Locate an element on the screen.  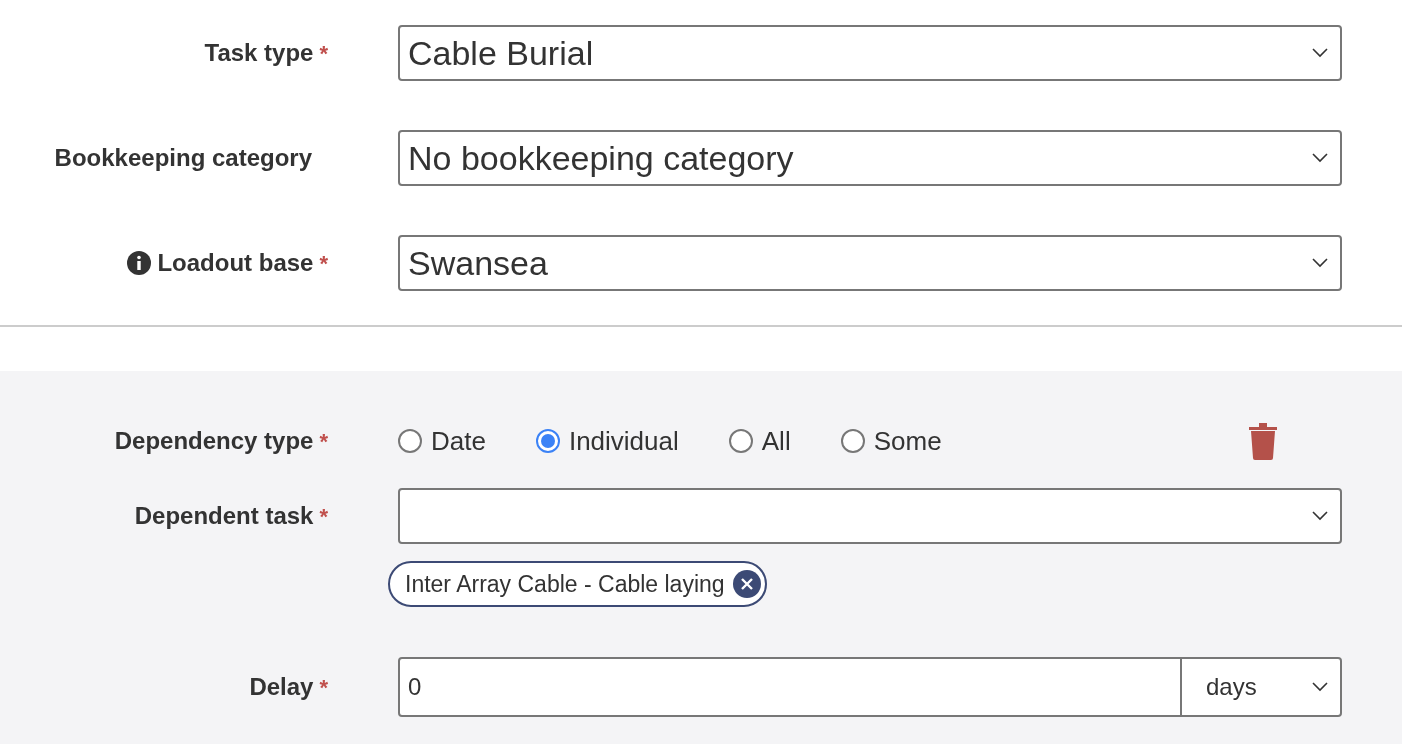
field-label: Dependency type is located at coordinates (214, 441).